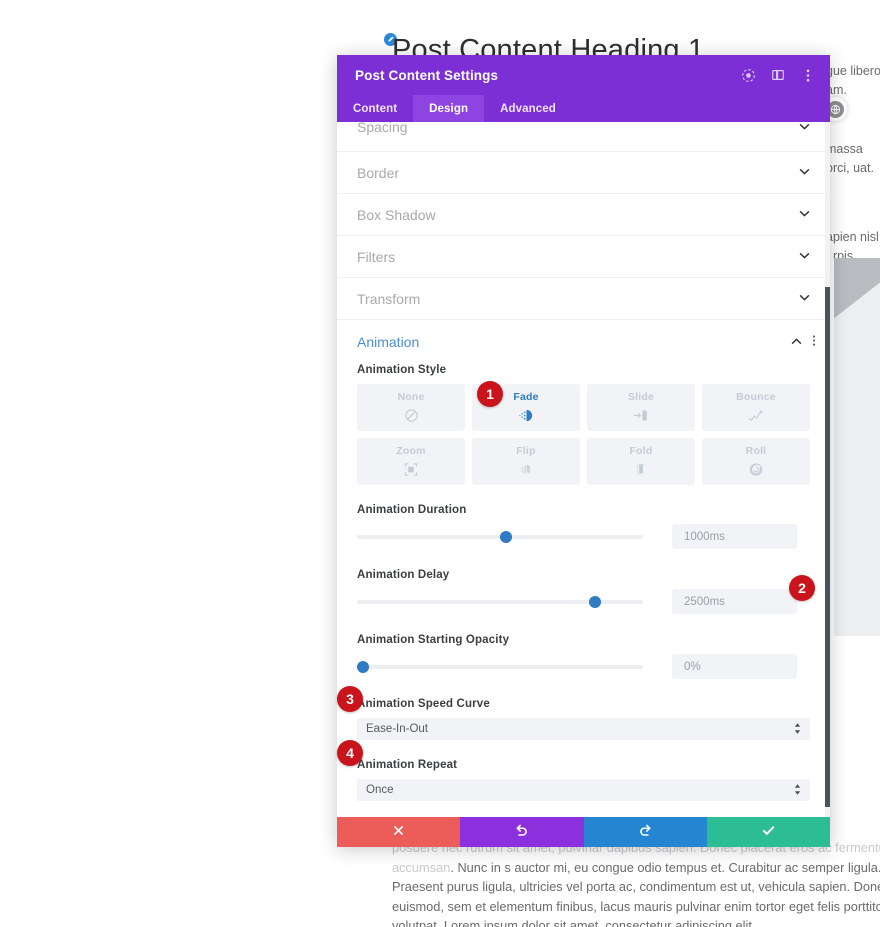  Describe the element at coordinates (827, 547) in the screenshot. I see `modal-scrollbar-thumb` at that location.